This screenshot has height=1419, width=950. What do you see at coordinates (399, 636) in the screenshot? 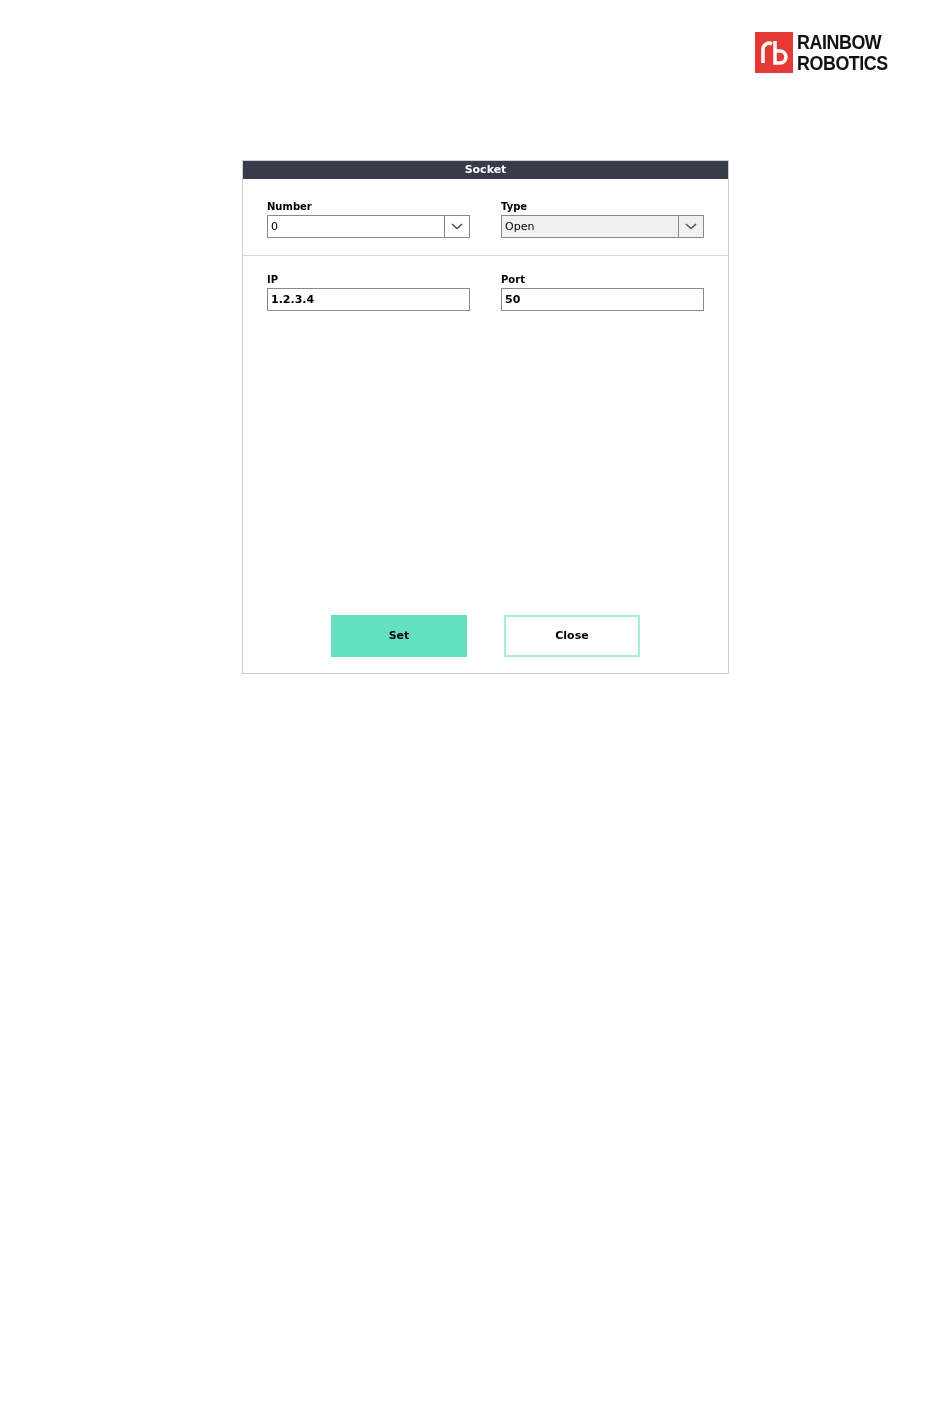
I see `set-button: Set` at bounding box center [399, 636].